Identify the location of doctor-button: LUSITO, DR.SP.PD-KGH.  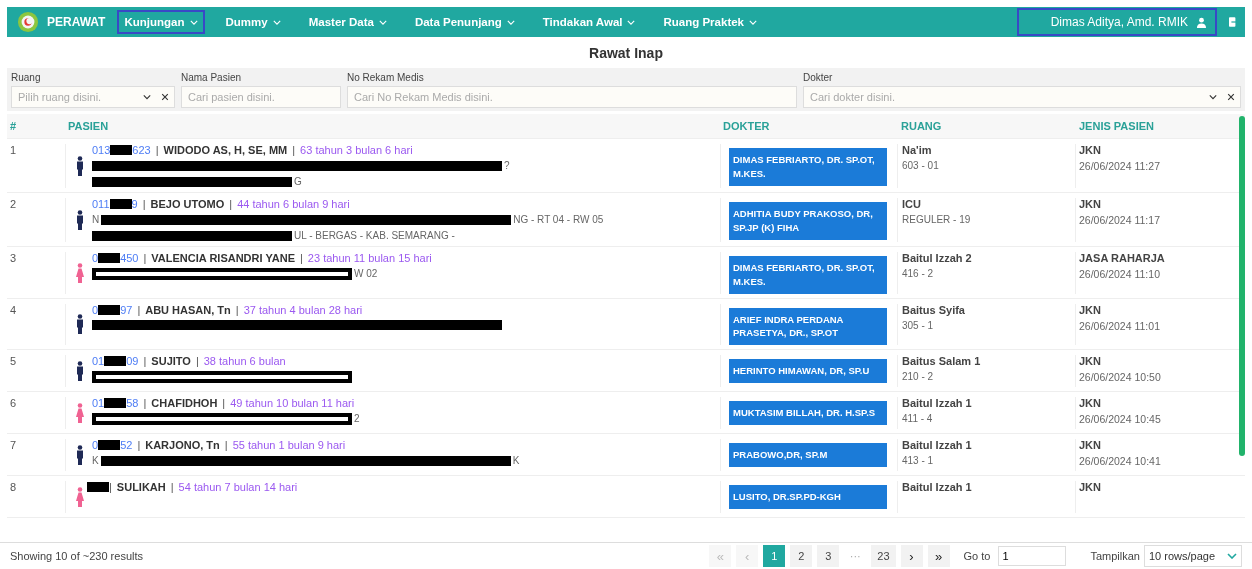
(808, 497).